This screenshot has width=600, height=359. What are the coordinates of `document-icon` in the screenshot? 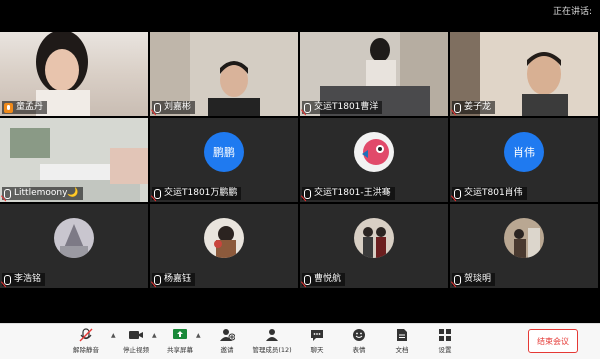 It's located at (402, 335).